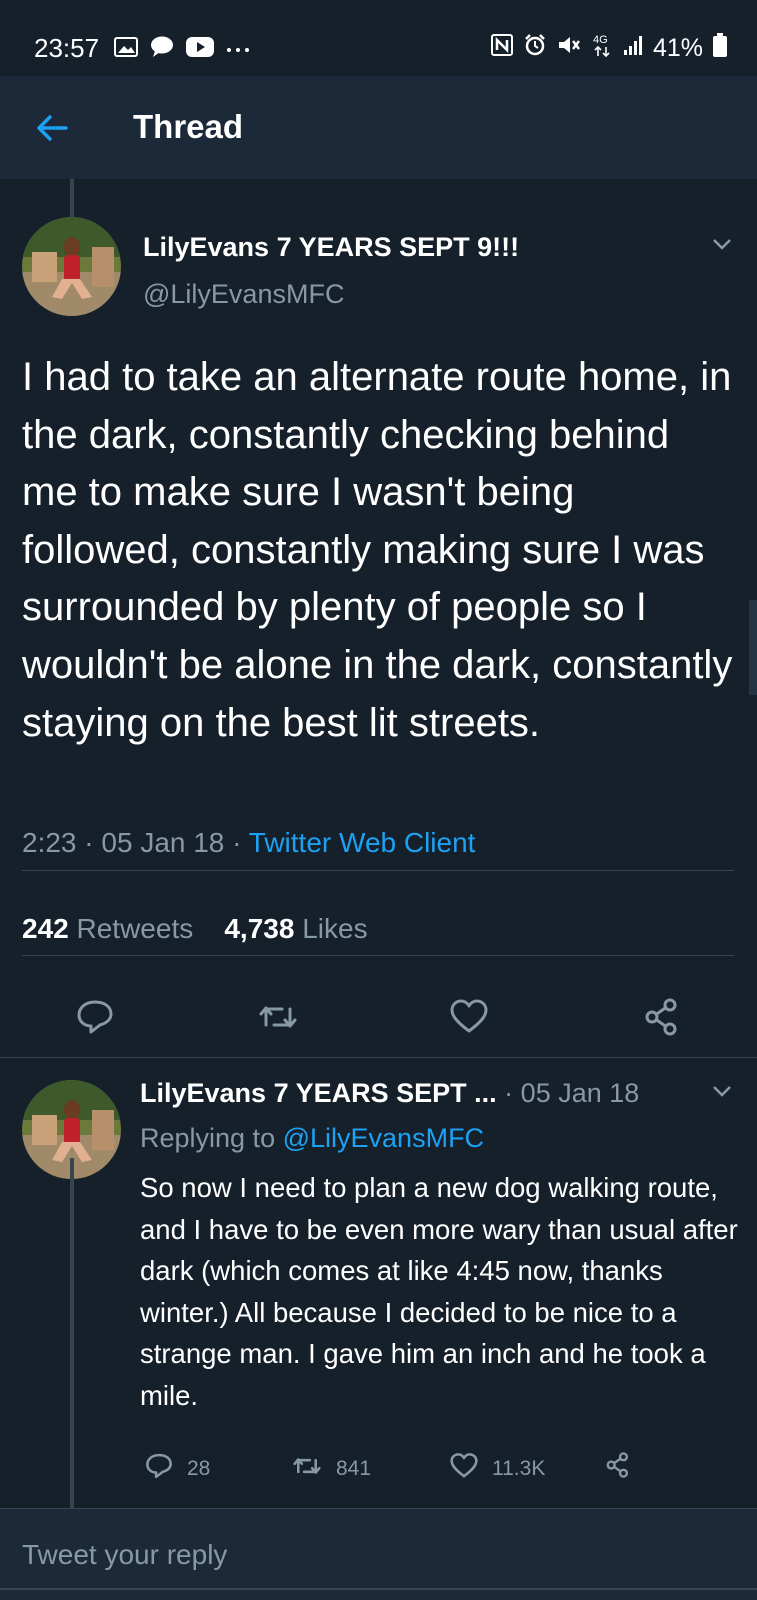 Image resolution: width=757 pixels, height=1600 pixels. Describe the element at coordinates (600, 40) in the screenshot. I see `svg-text: 4G` at that location.